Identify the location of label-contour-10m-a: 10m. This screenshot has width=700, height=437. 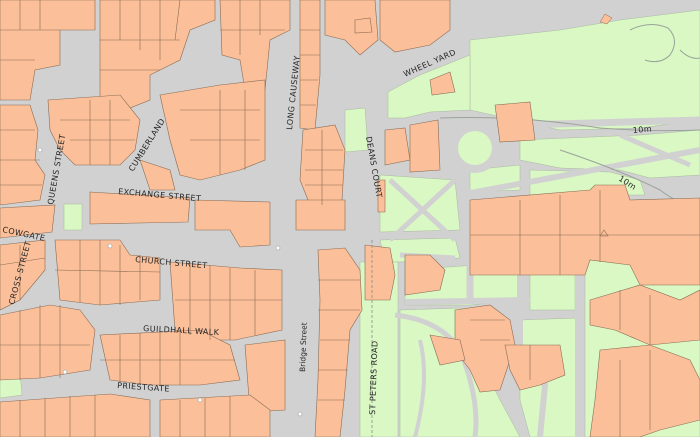
(642, 129).